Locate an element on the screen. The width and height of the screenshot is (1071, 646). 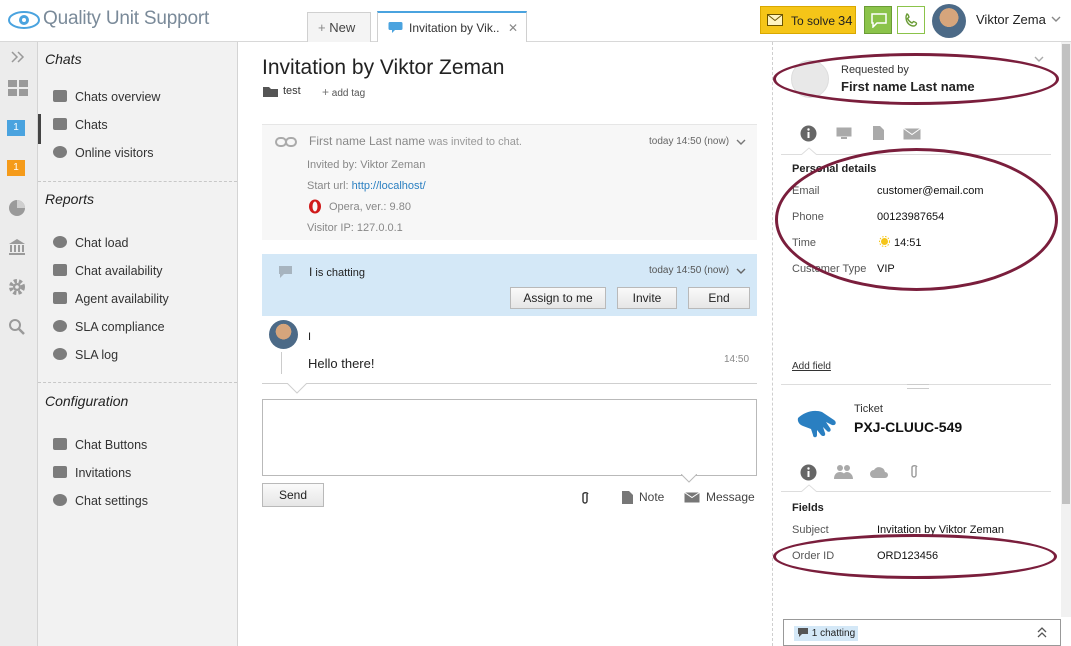
sidebar-item-chat-buttons: Chat Buttons is located at coordinates (100, 445).